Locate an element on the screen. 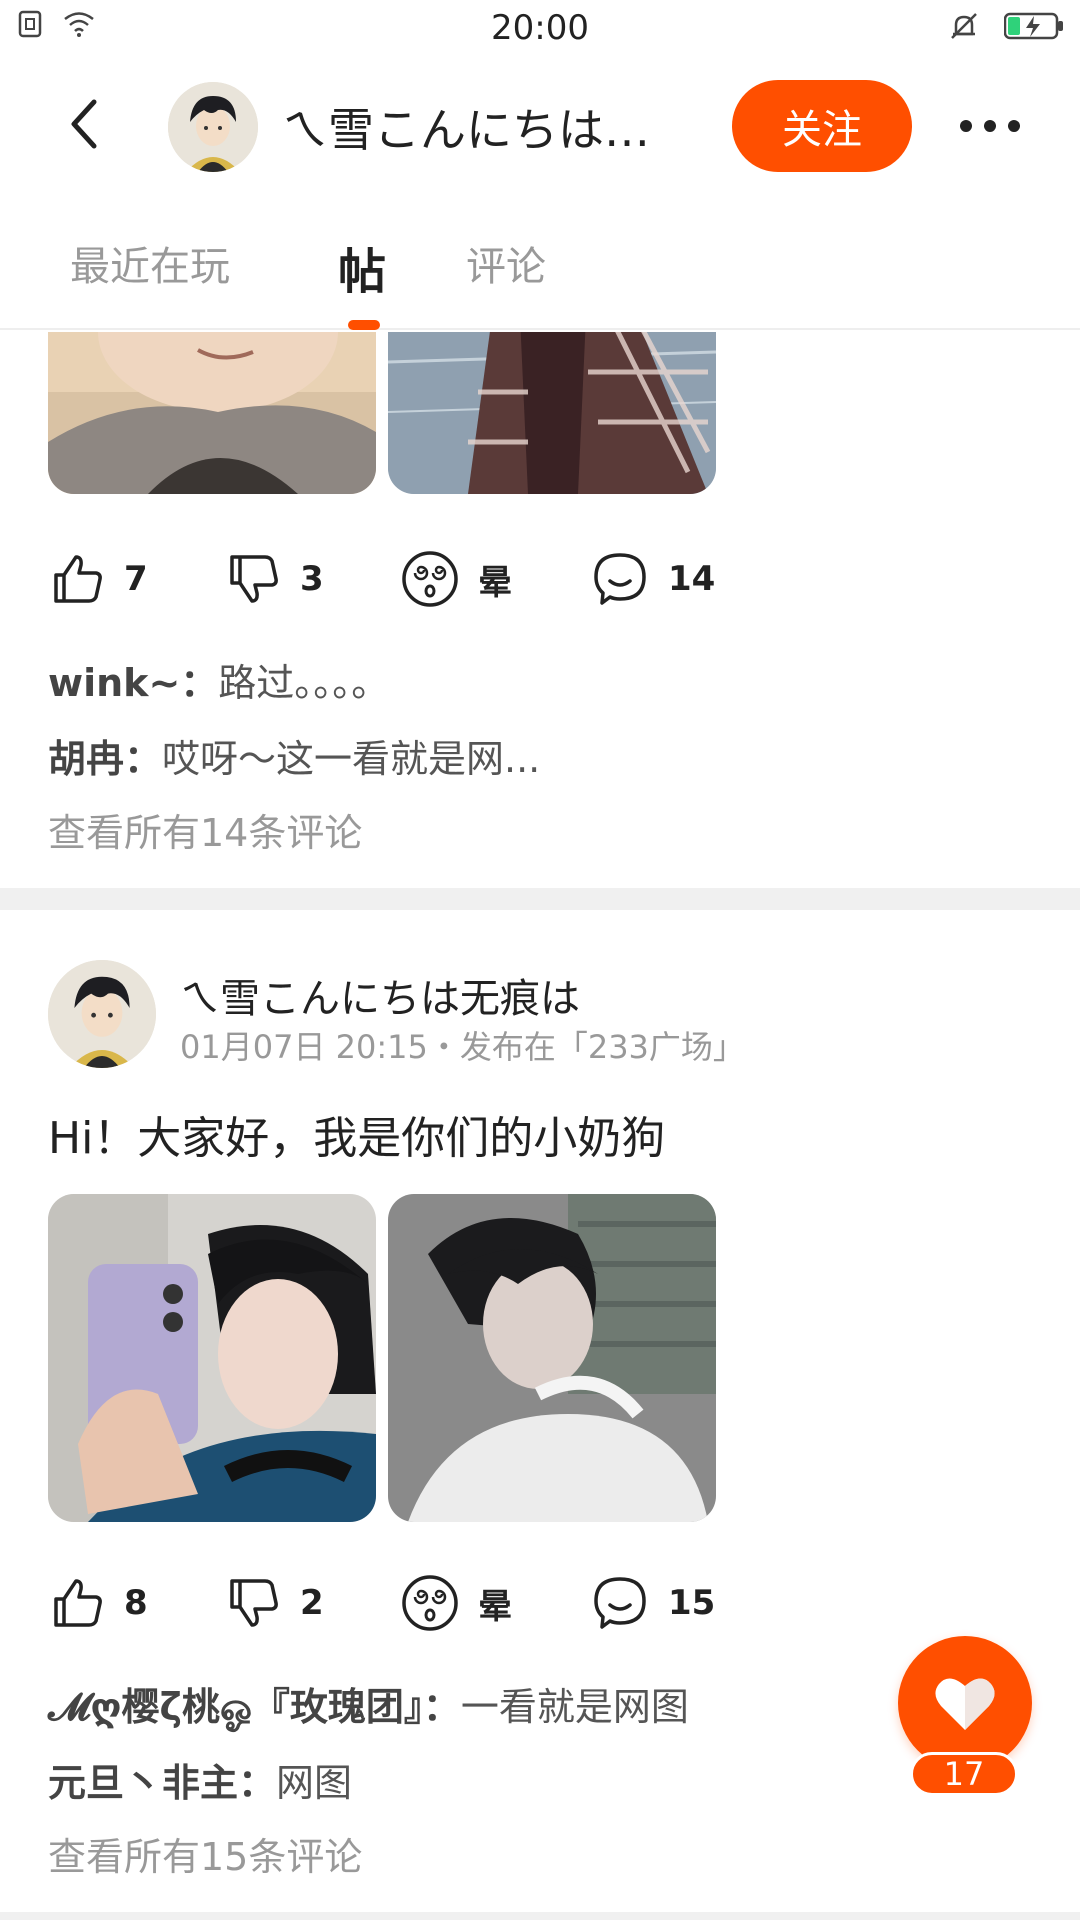 This screenshot has width=1080, height=1920. tab-recently-played: 最近在玩 is located at coordinates (150, 263).